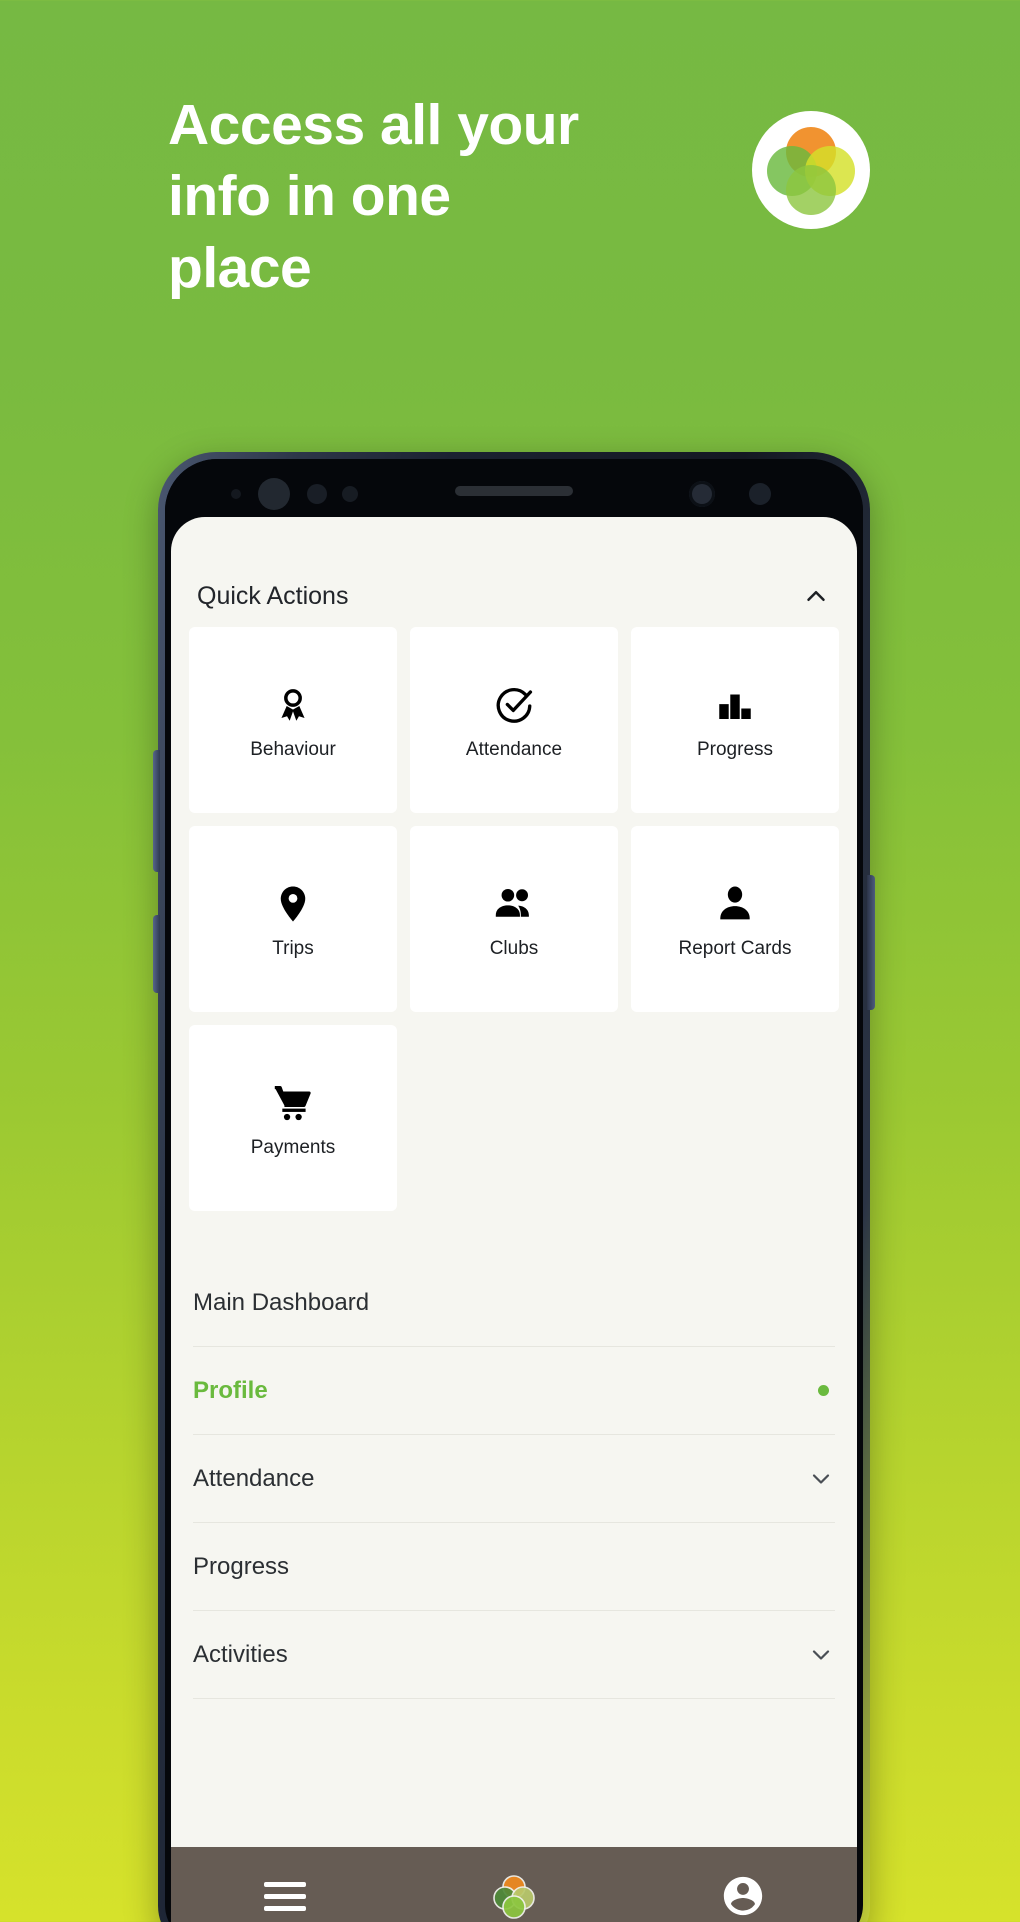 This screenshot has height=1922, width=1020. I want to click on quick-action-report-cards: Report Cards, so click(735, 919).